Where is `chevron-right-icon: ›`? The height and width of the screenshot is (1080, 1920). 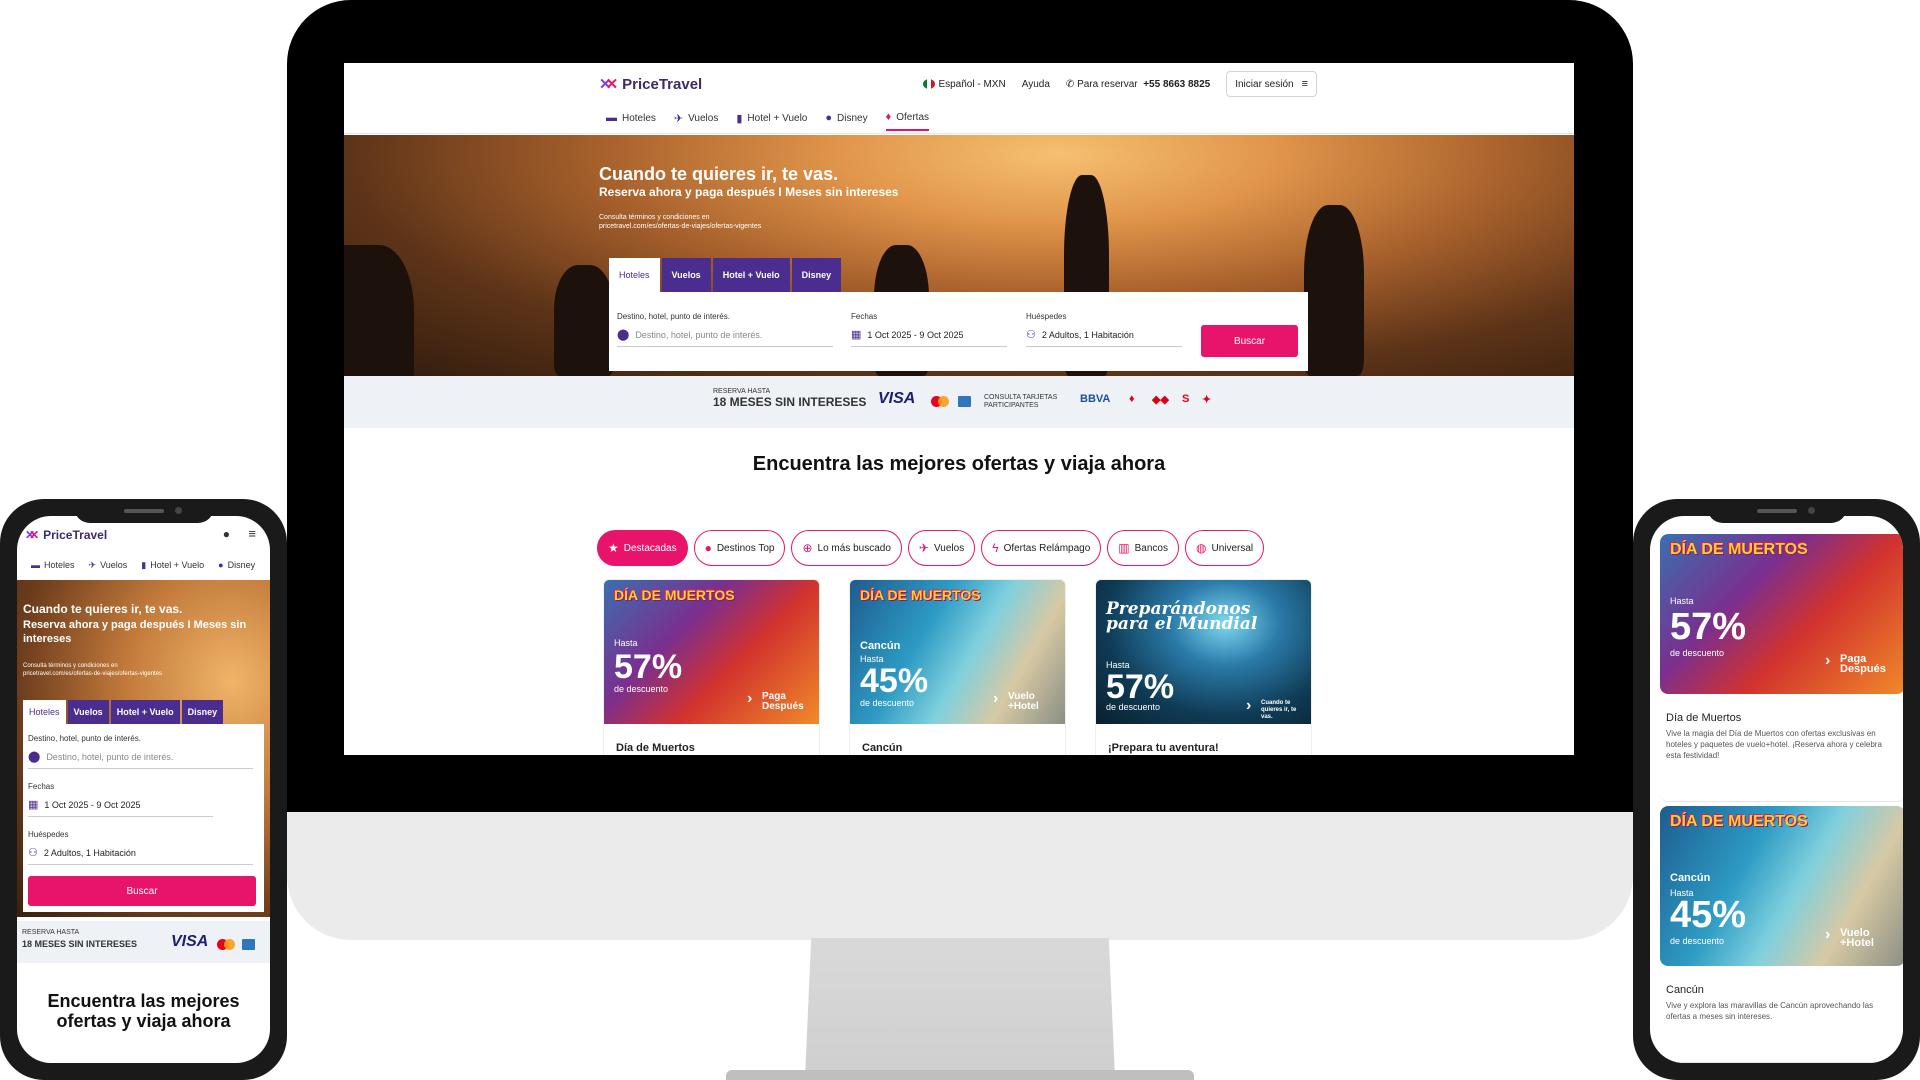
chevron-right-icon: › is located at coordinates (996, 698).